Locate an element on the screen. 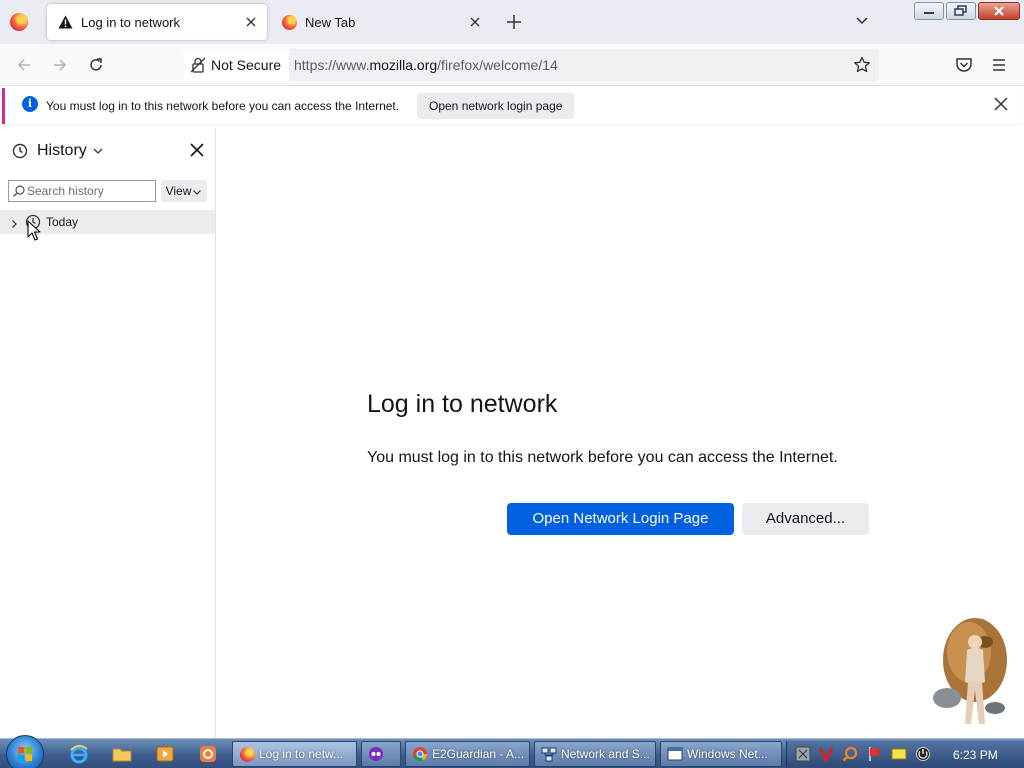 Image resolution: width=1024 pixels, height=768 pixels. info-icon: i is located at coordinates (30, 104).